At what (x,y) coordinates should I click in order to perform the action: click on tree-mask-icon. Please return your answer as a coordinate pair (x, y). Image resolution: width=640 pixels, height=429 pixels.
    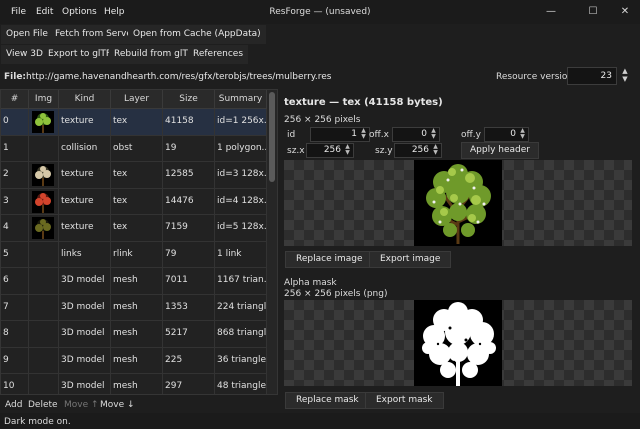
    Looking at the image, I should click on (459, 344).